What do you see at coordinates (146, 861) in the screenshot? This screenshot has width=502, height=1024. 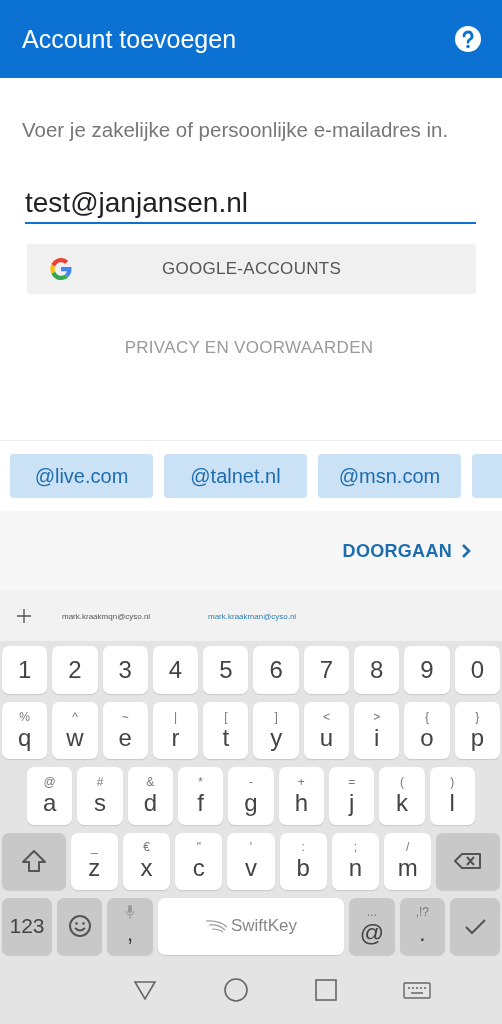 I see `key: € x` at bounding box center [146, 861].